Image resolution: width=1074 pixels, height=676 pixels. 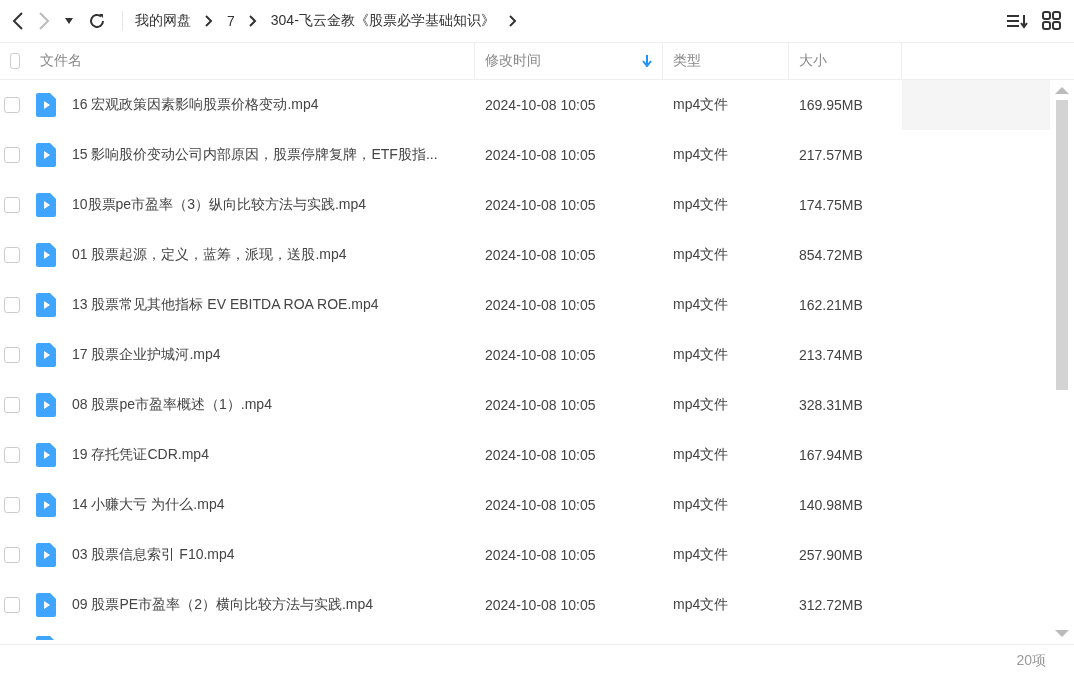 What do you see at coordinates (219, 205) in the screenshot?
I see `file-name: 10股票pe市盈率（3）纵向比较方法与实践.mp4` at bounding box center [219, 205].